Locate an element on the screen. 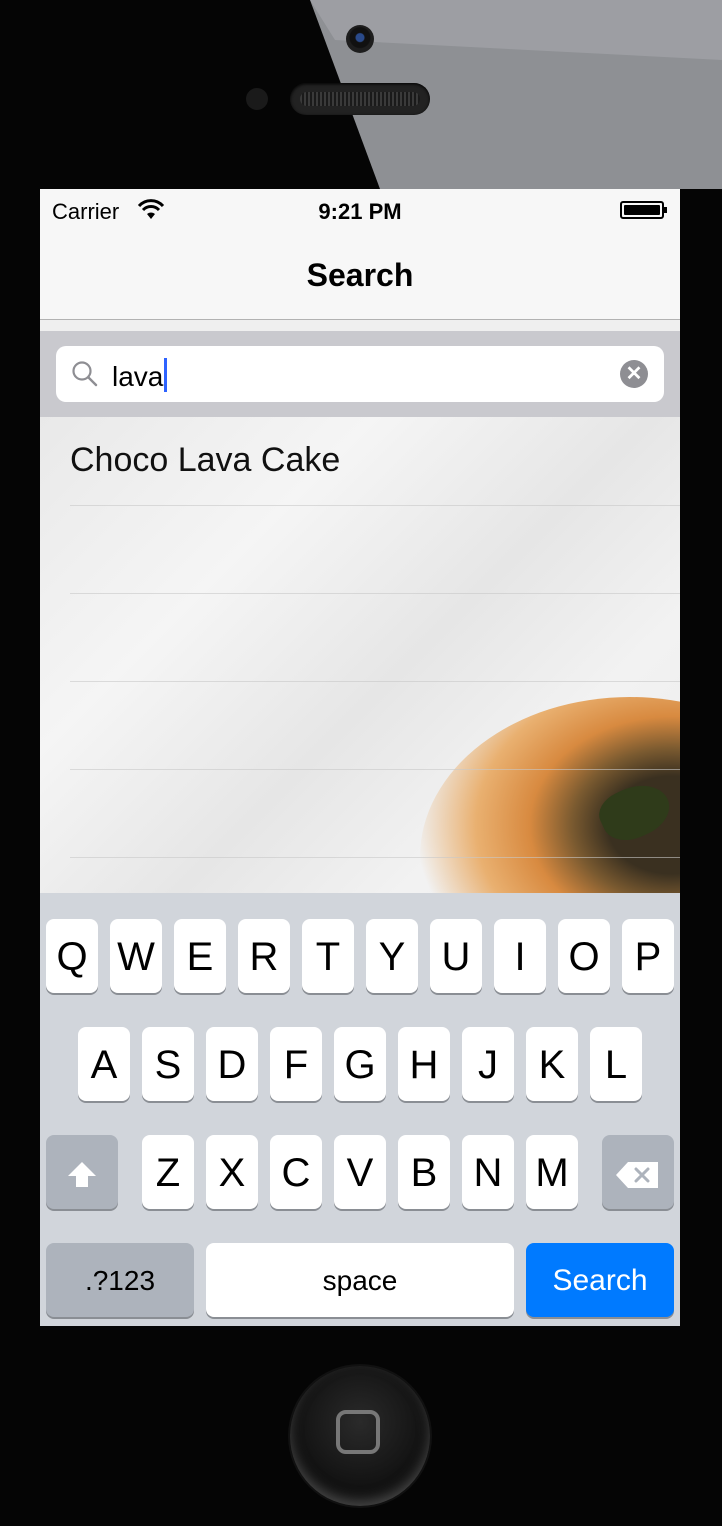 This screenshot has height=1526, width=722. key-t: T is located at coordinates (328, 956).